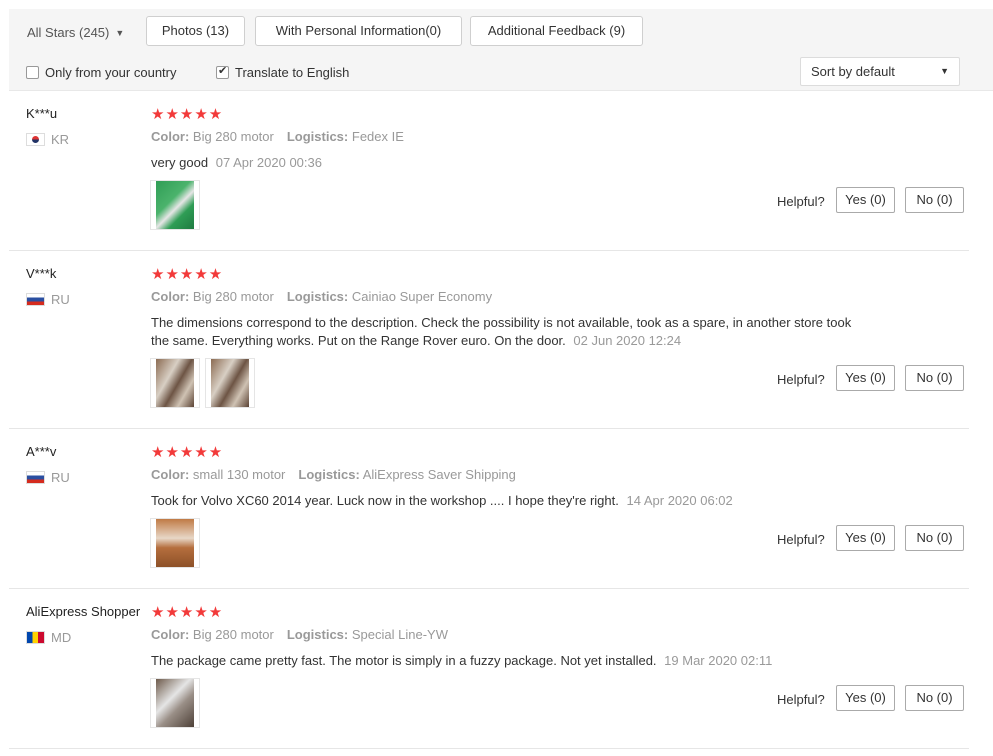  I want to click on logistics-value: Cainiao Super Economy, so click(422, 296).